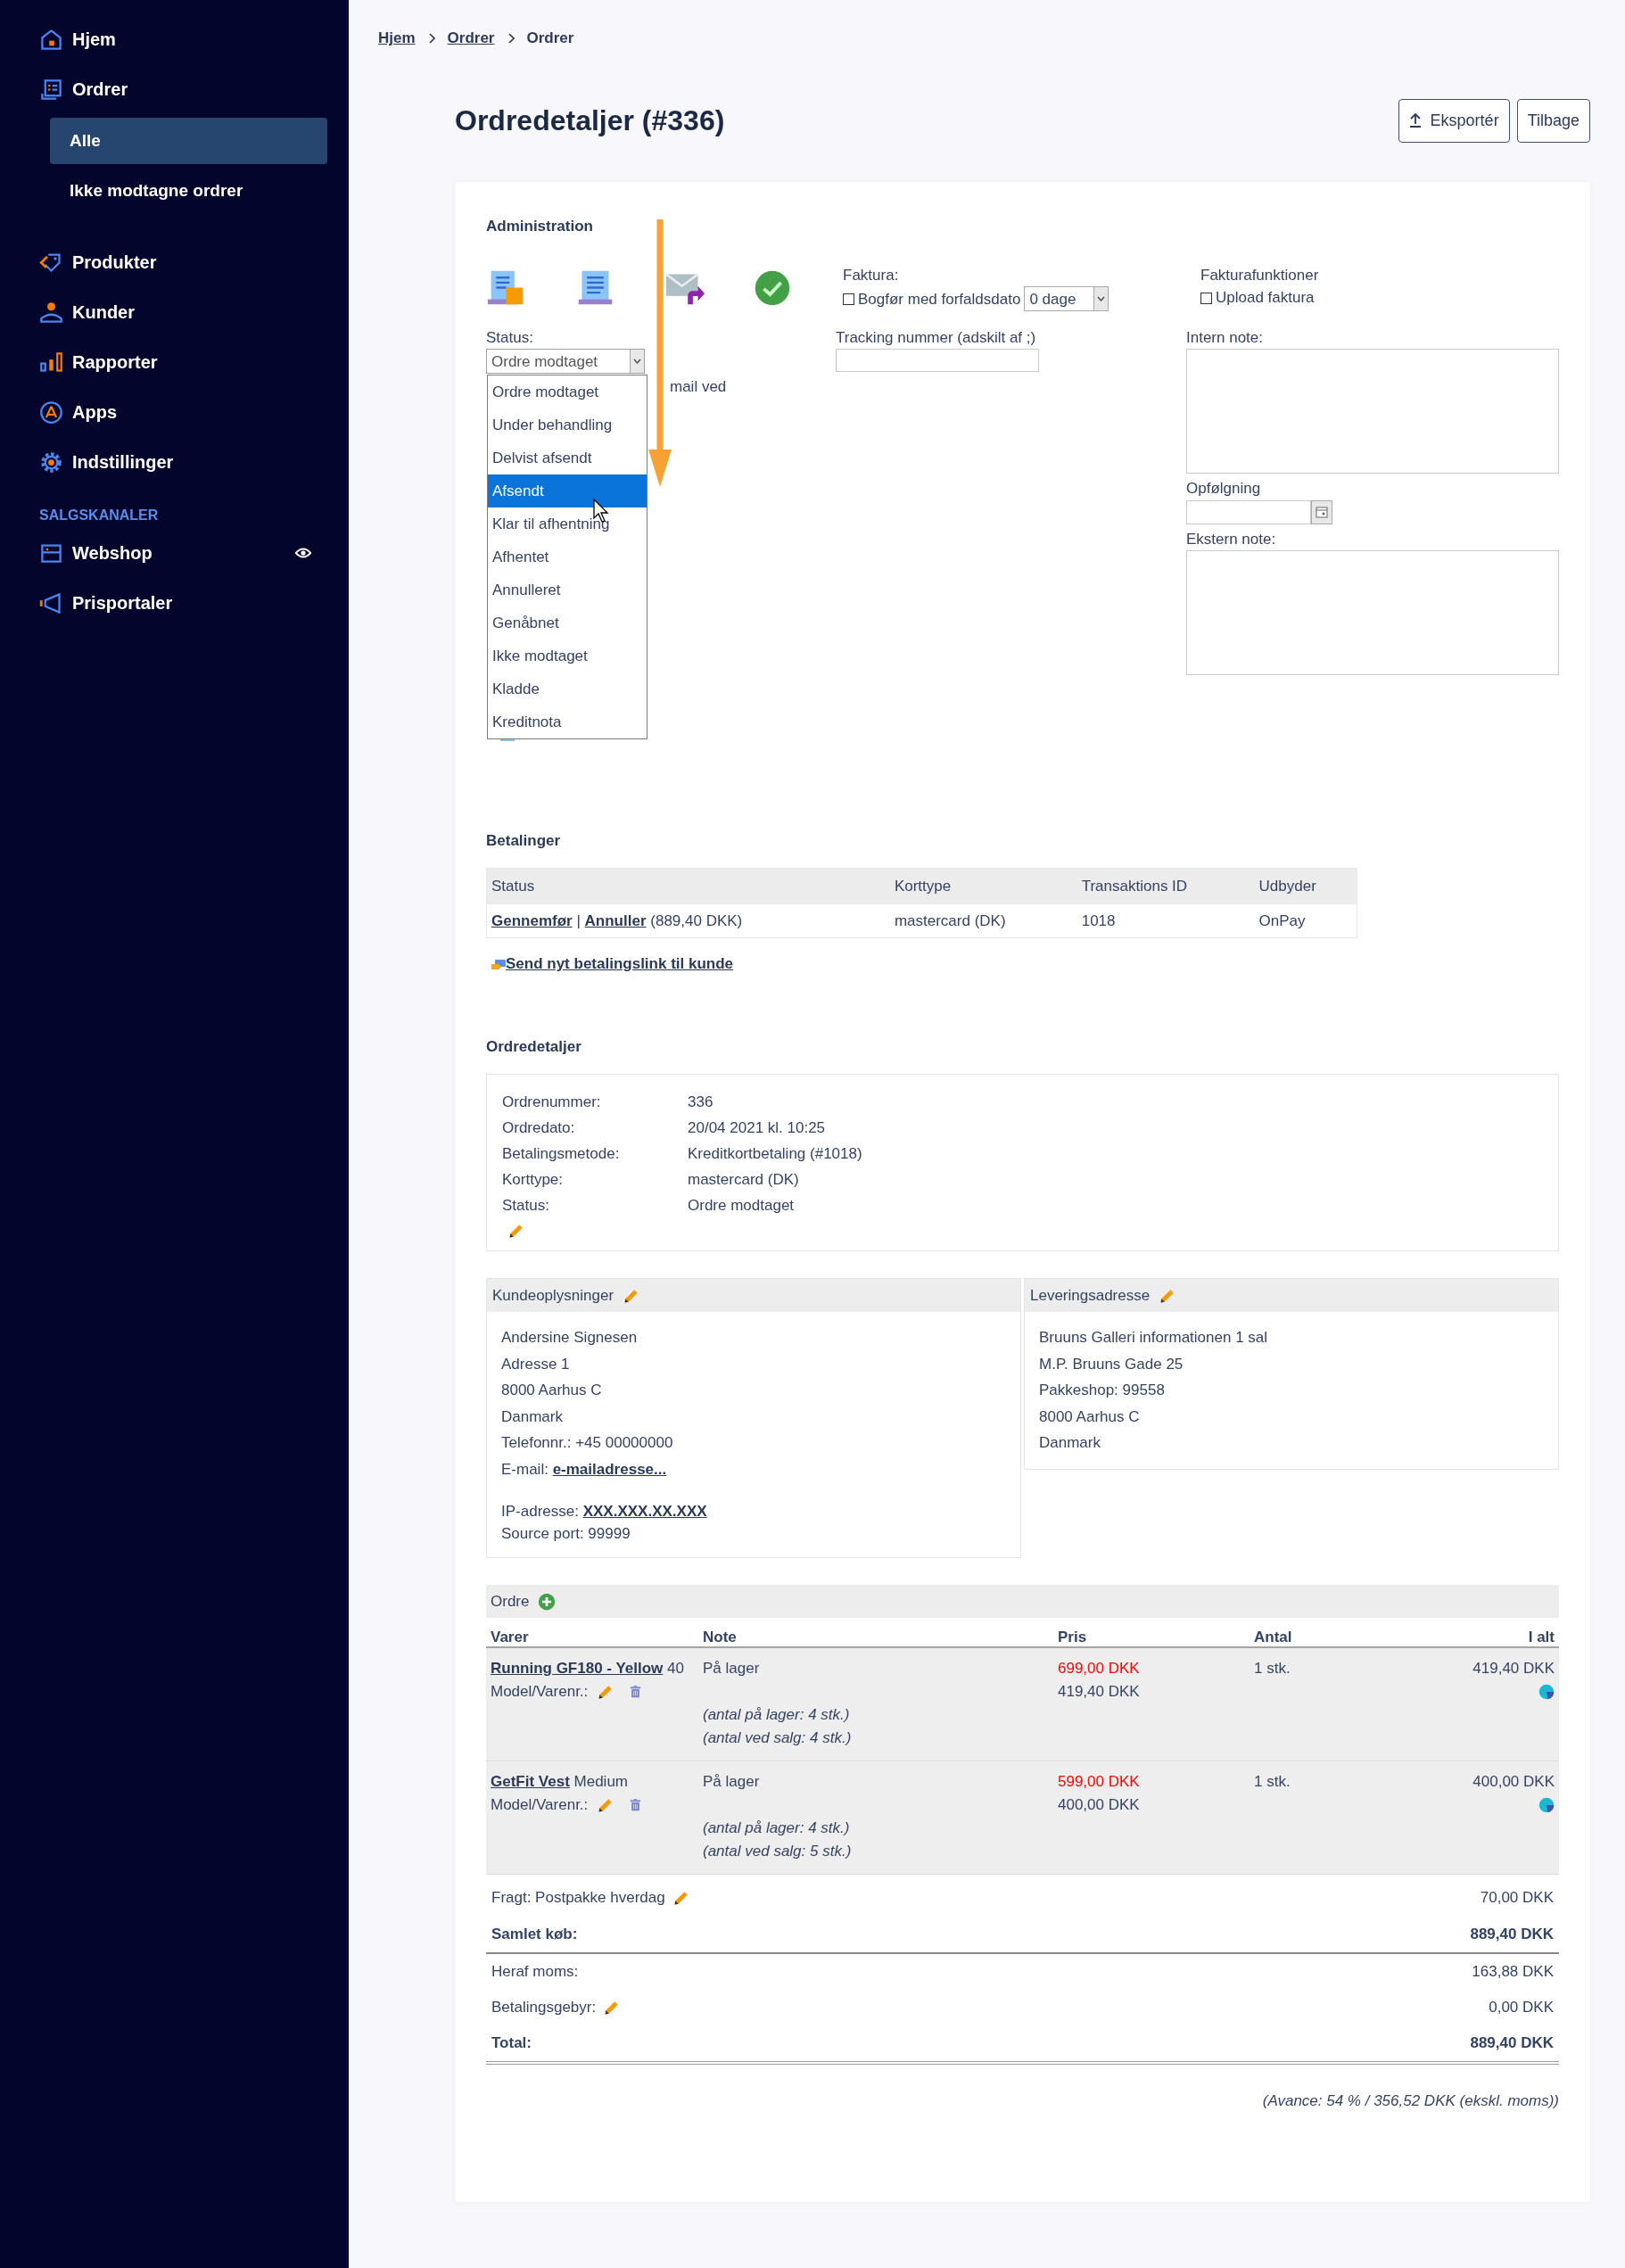  What do you see at coordinates (510, 338) in the screenshot?
I see `field-label: Status:` at bounding box center [510, 338].